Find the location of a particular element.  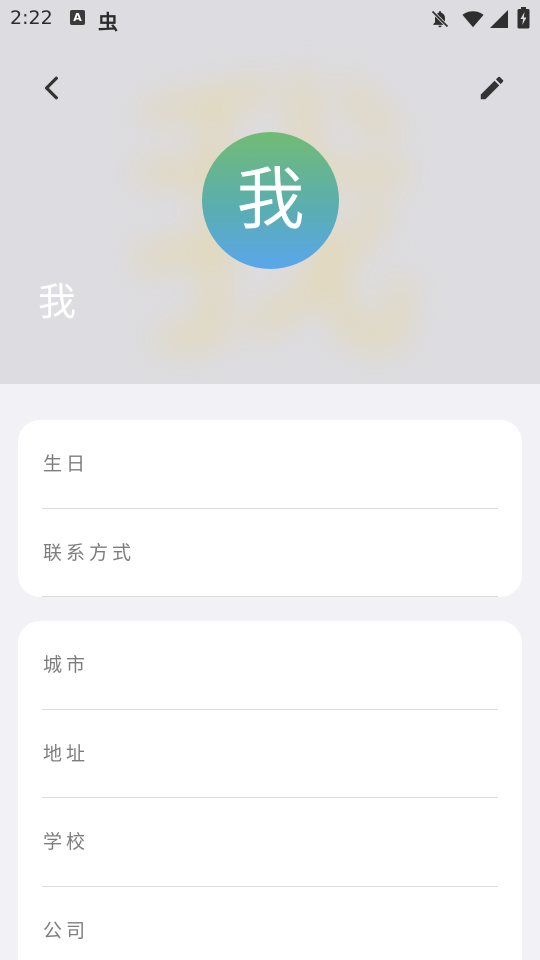

edit-button is located at coordinates (492, 88).